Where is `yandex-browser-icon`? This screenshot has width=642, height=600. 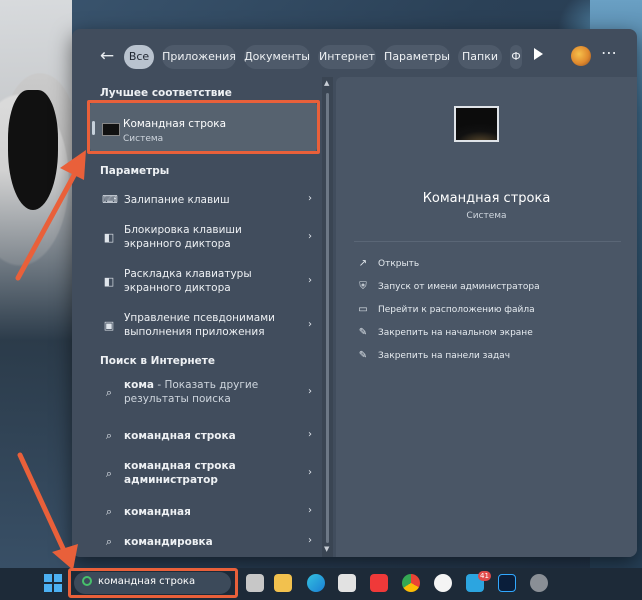 yandex-browser-icon is located at coordinates (443, 583).